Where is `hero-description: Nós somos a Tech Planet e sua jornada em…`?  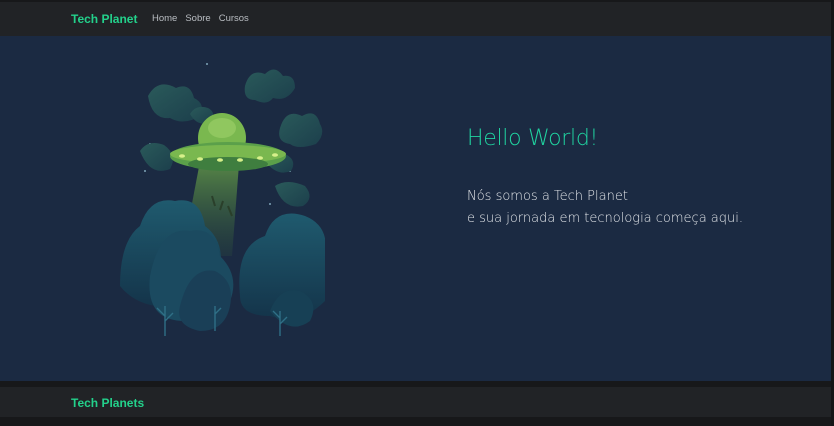
hero-description: Nós somos a Tech Planet e sua jornada em… is located at coordinates (605, 208).